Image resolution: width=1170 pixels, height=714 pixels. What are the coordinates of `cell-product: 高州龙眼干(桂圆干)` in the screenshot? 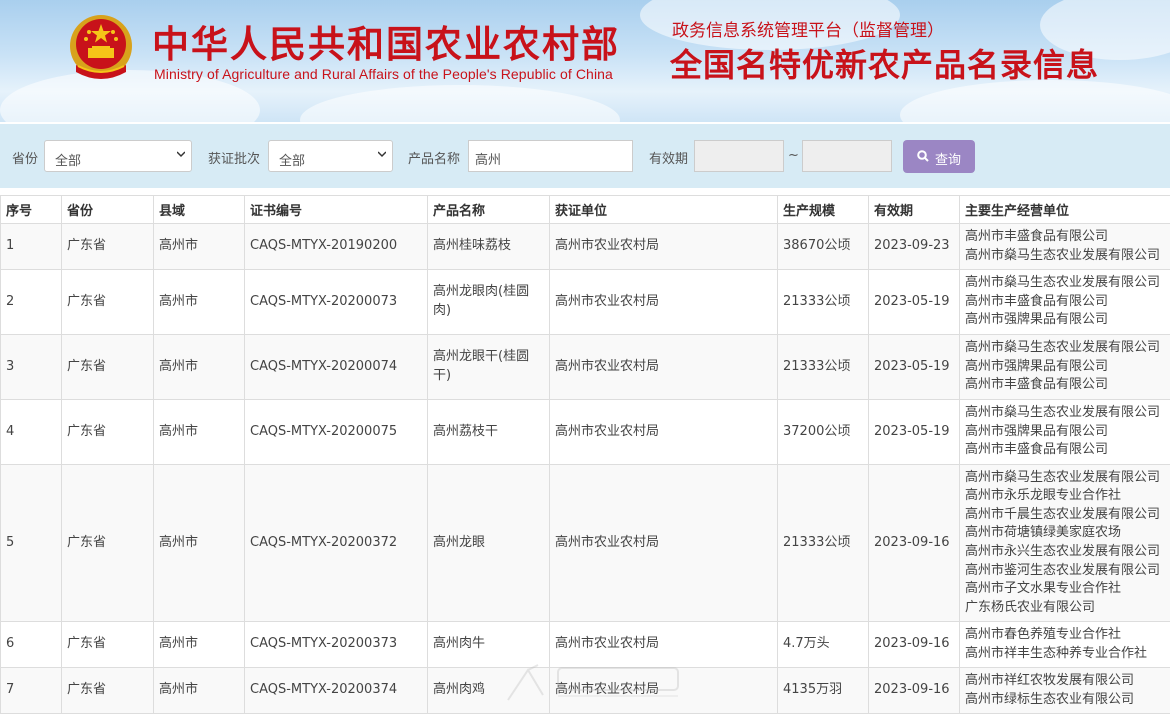 It's located at (489, 367).